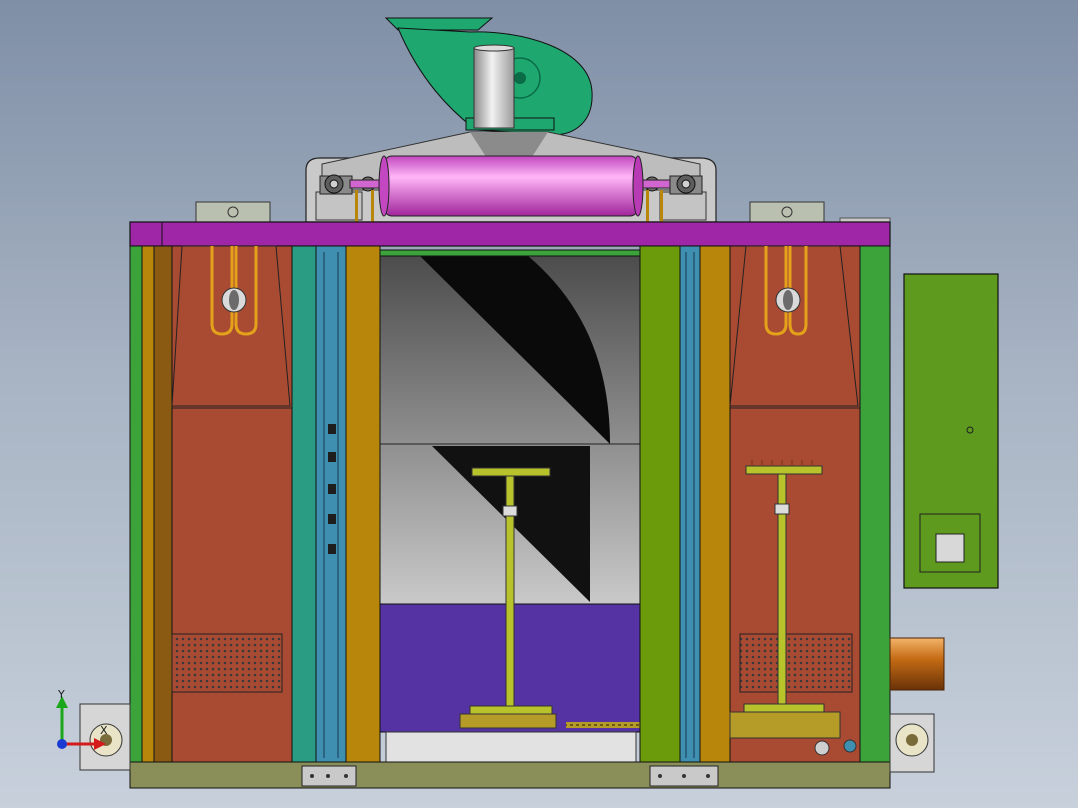 This screenshot has height=808, width=1078. I want to click on right-module, so click(765, 504).